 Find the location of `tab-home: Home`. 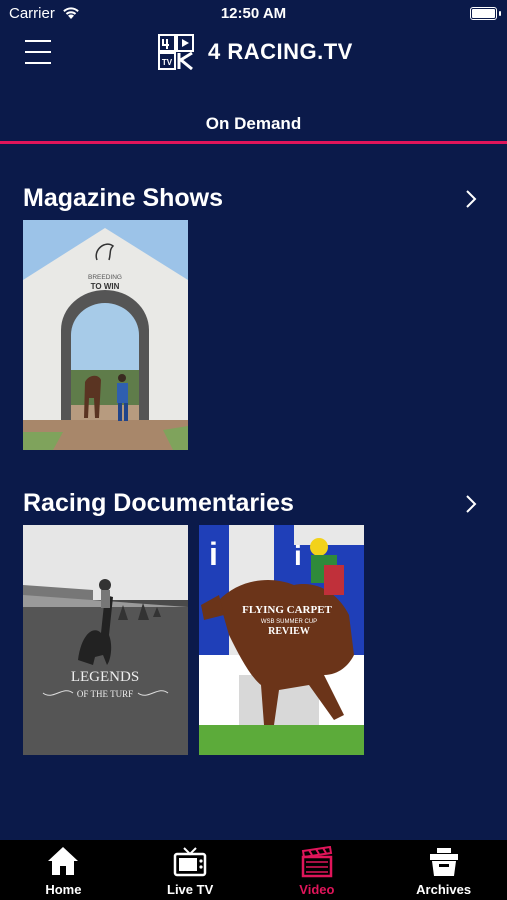

tab-home: Home is located at coordinates (63, 870).